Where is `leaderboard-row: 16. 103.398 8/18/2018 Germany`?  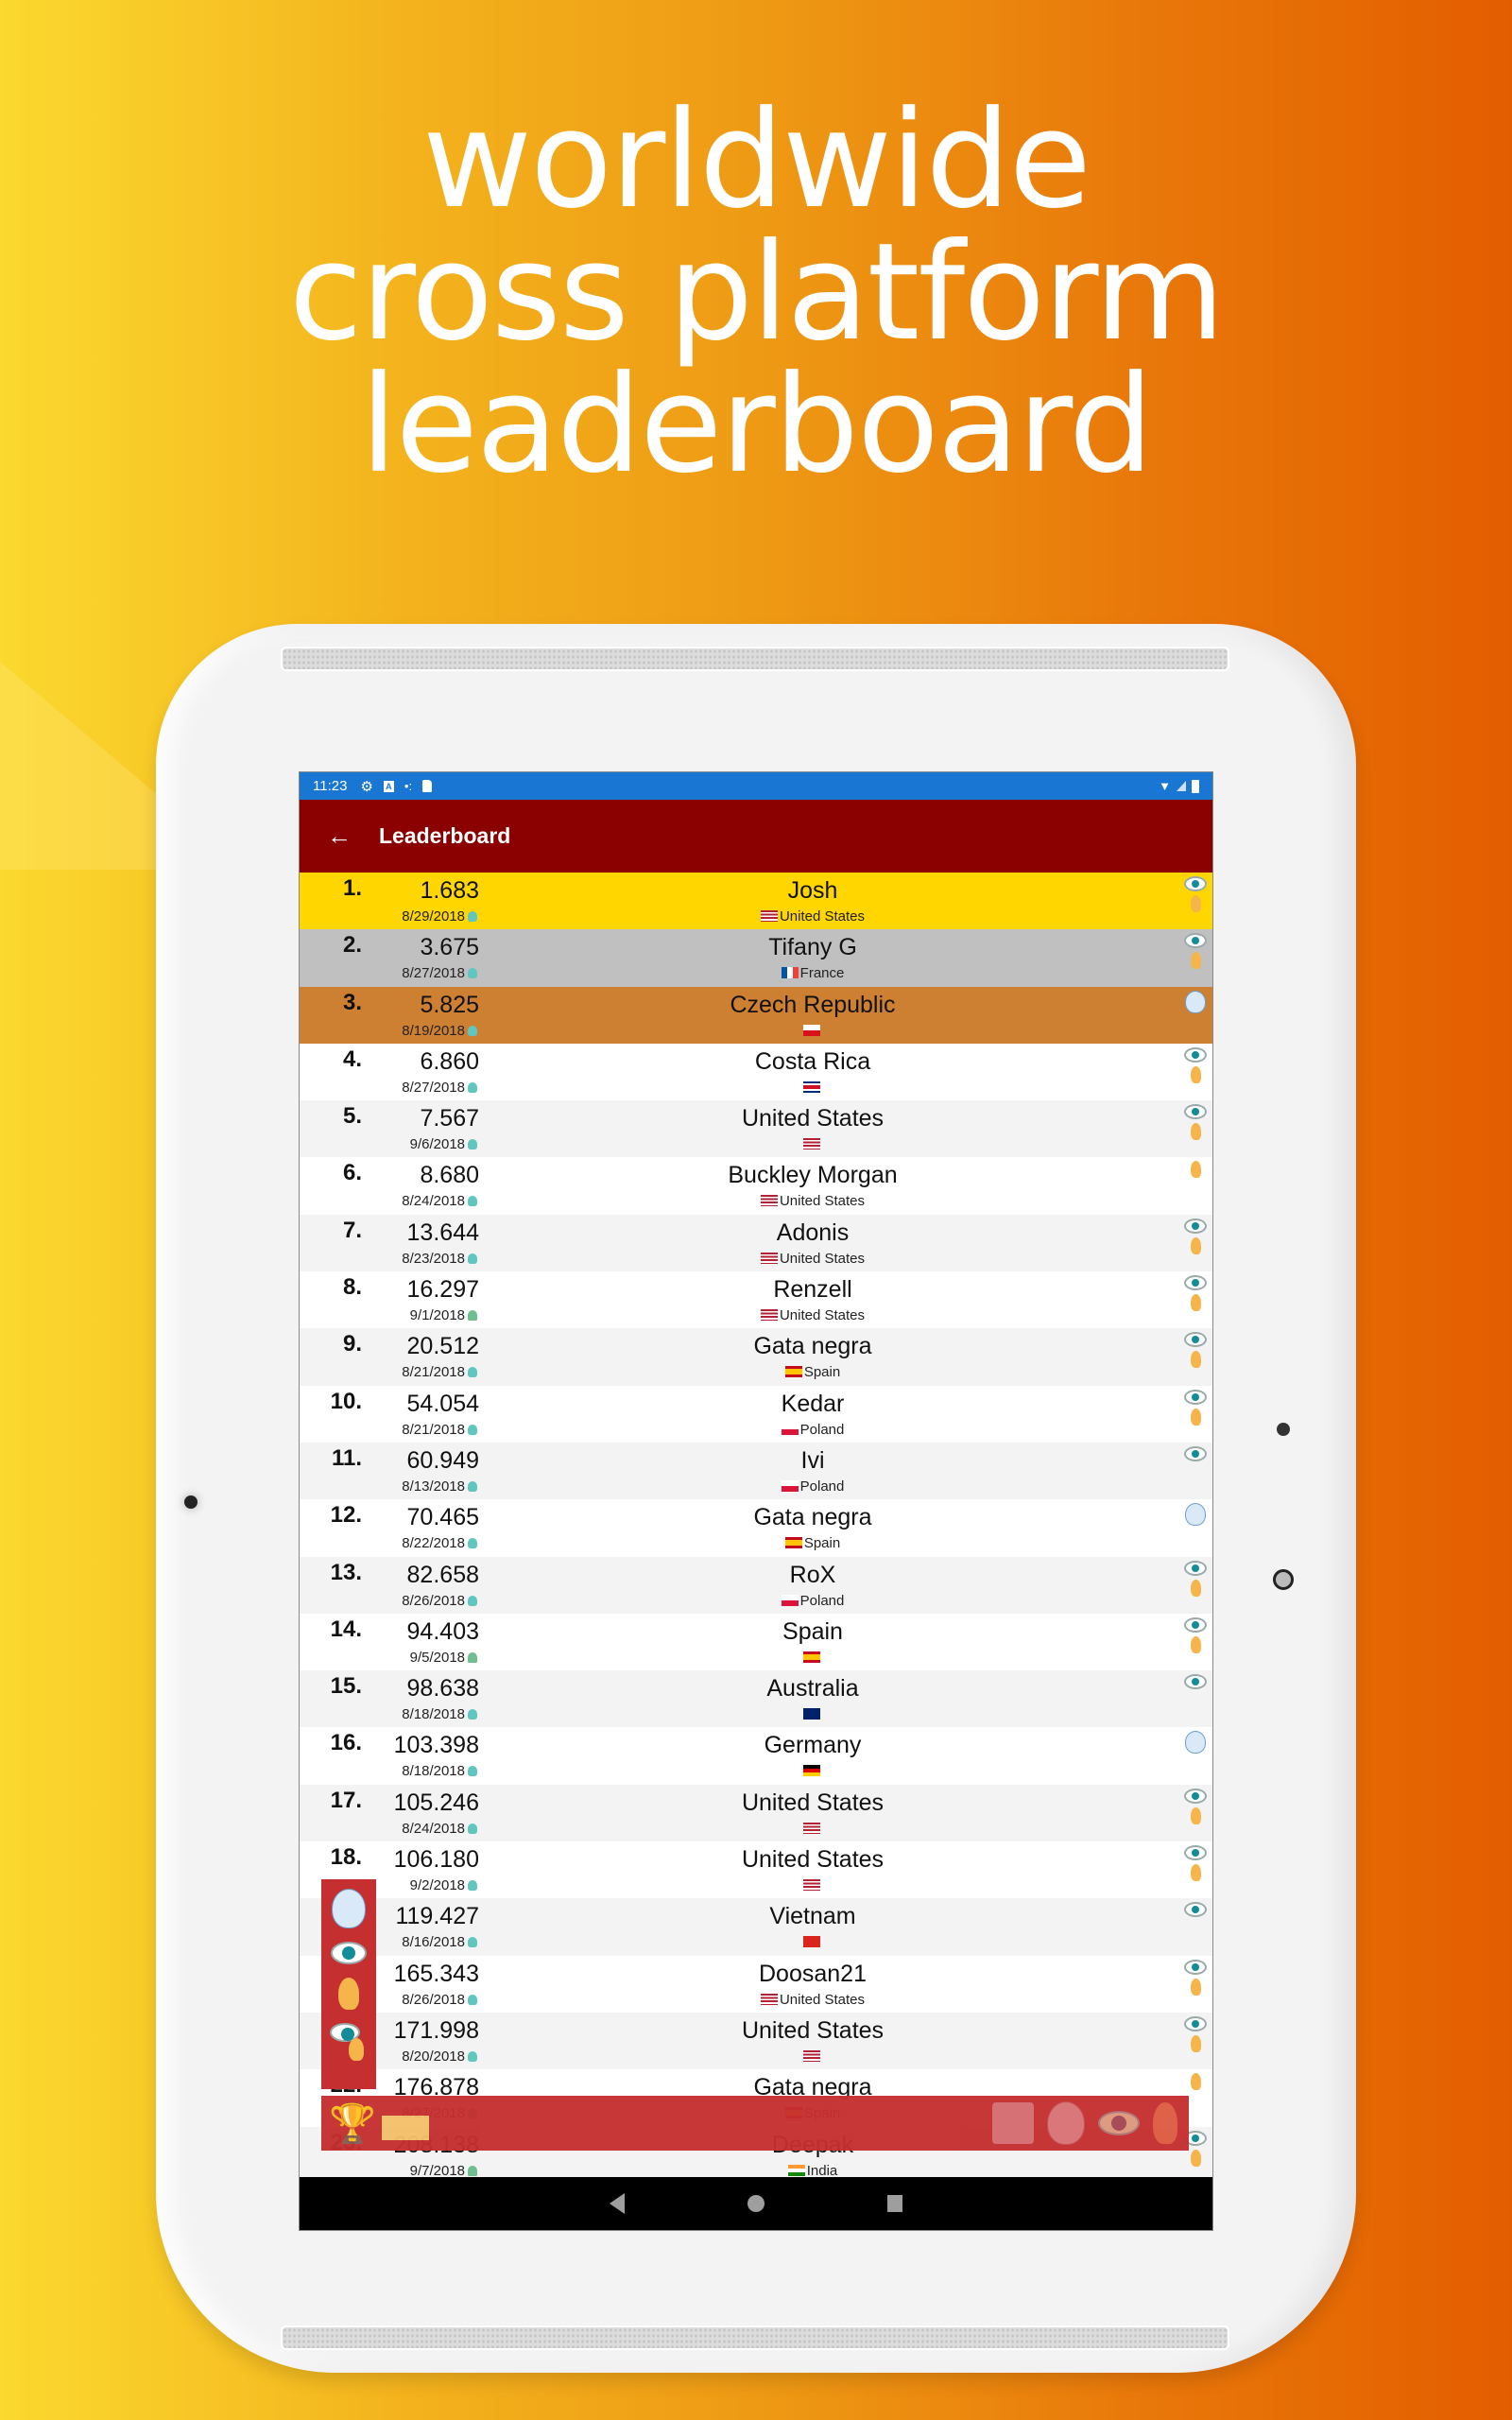 leaderboard-row: 16. 103.398 8/18/2018 Germany is located at coordinates (756, 1756).